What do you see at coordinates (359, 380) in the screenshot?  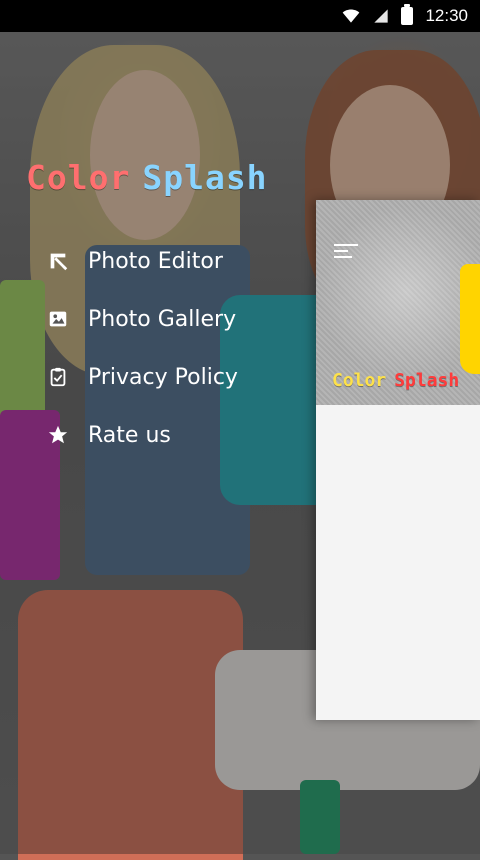 I see `main-header-title-part1: Color` at bounding box center [359, 380].